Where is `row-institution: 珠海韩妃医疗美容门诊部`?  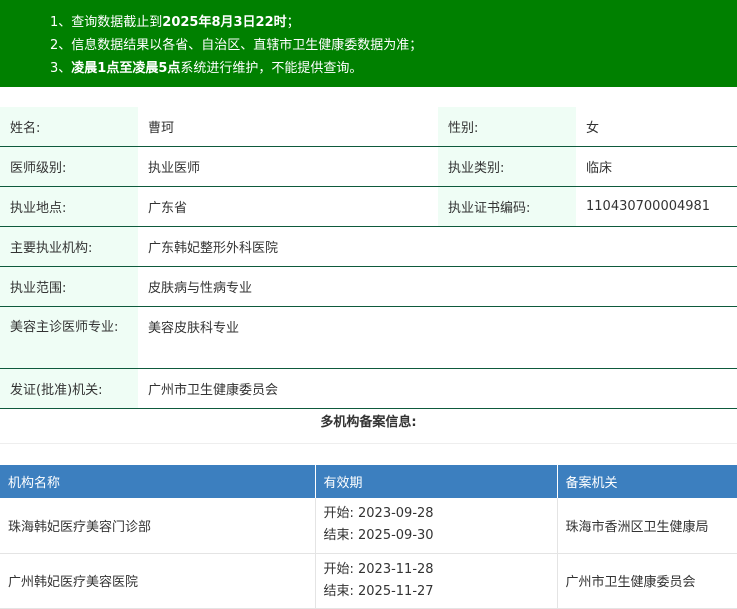
row-institution: 珠海韩妃医疗美容门诊部 is located at coordinates (158, 526).